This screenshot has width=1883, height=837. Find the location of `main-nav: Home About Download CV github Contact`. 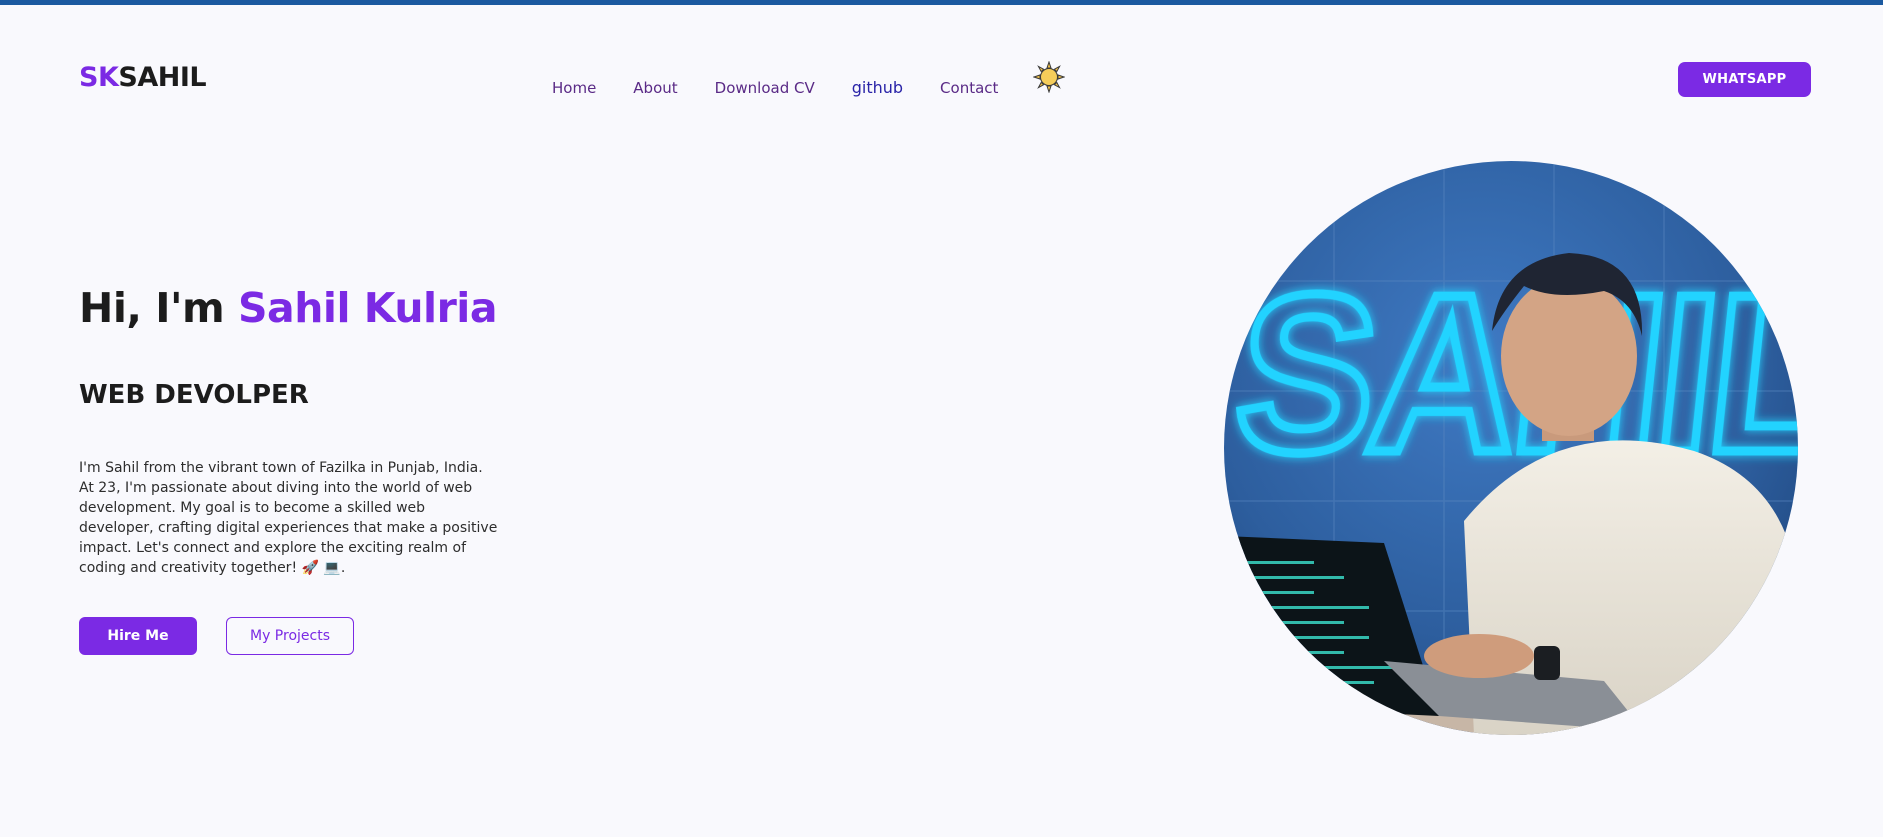

main-nav: Home About Download CV github Contact is located at coordinates (793, 87).